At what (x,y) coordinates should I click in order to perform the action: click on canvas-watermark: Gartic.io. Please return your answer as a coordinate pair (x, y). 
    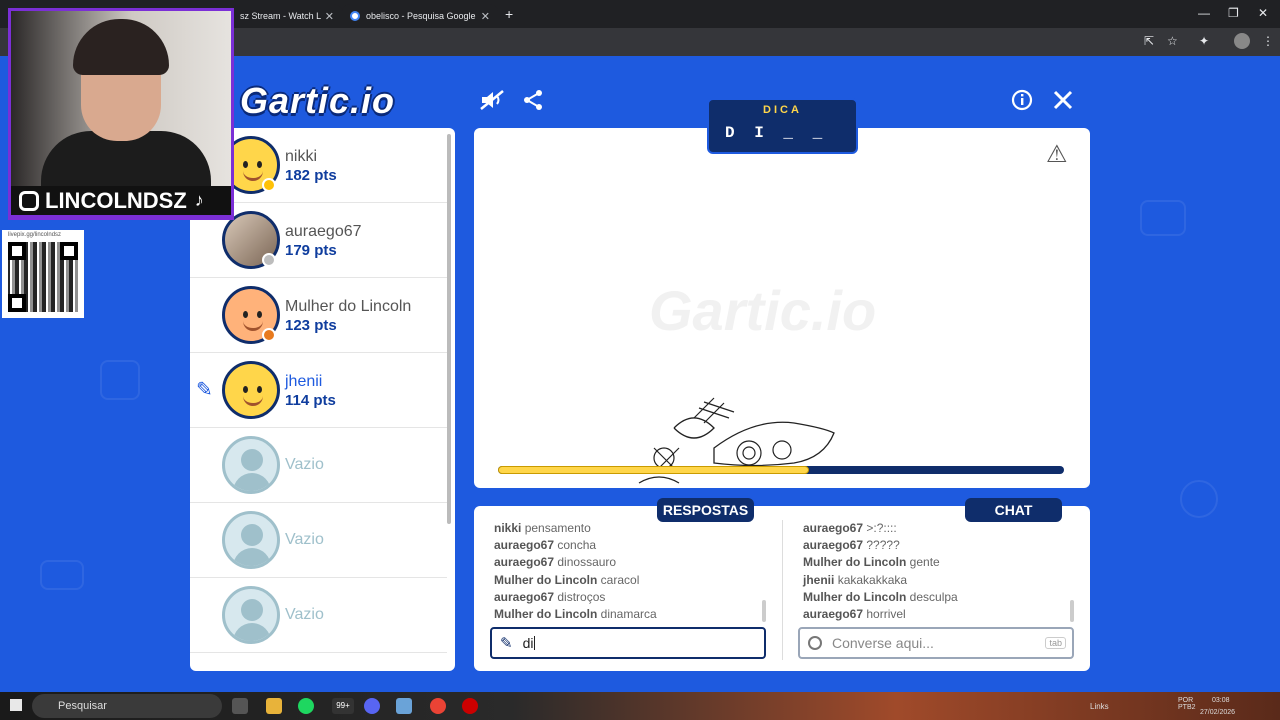
    Looking at the image, I should click on (763, 310).